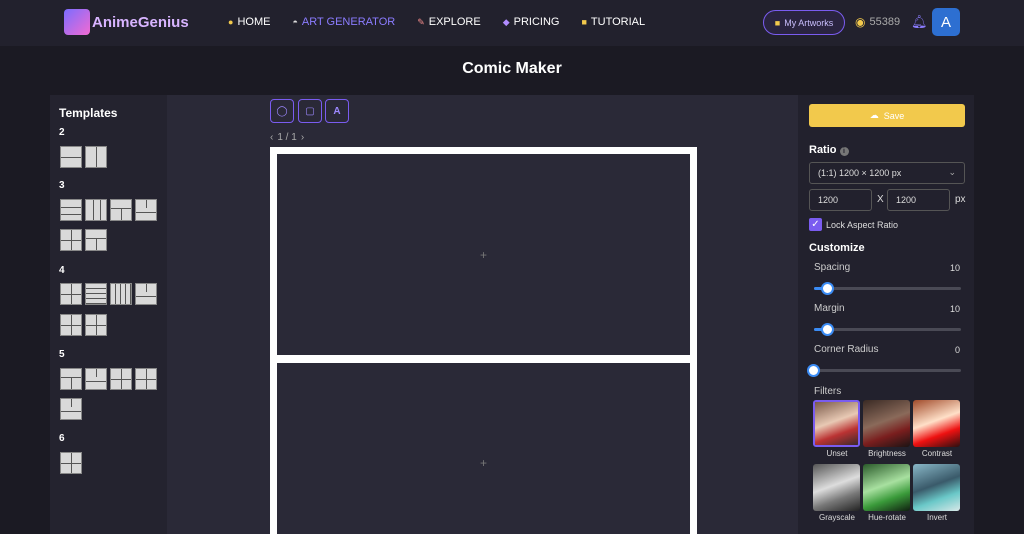  What do you see at coordinates (828, 391) in the screenshot?
I see `filters-label: Filters` at bounding box center [828, 391].